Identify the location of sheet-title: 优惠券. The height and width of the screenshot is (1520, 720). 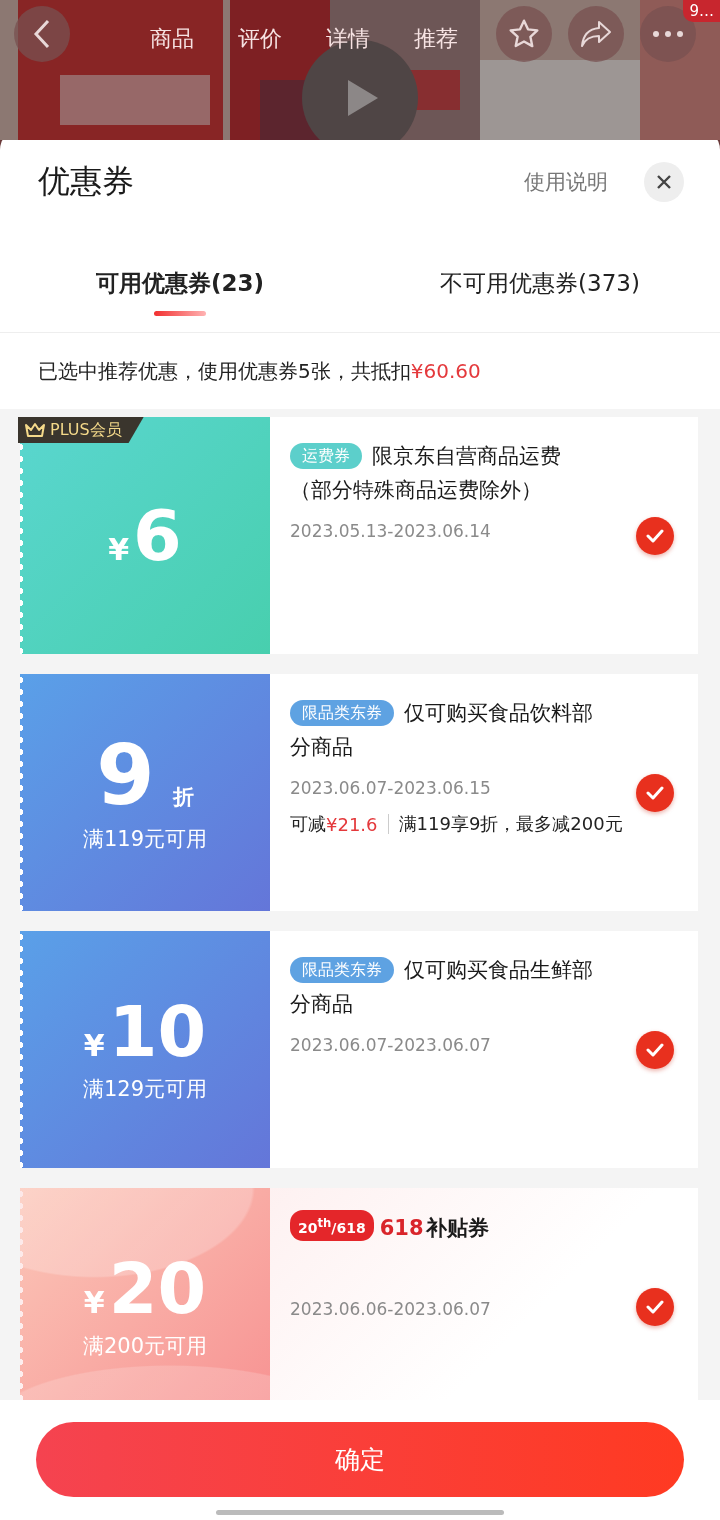
(86, 181).